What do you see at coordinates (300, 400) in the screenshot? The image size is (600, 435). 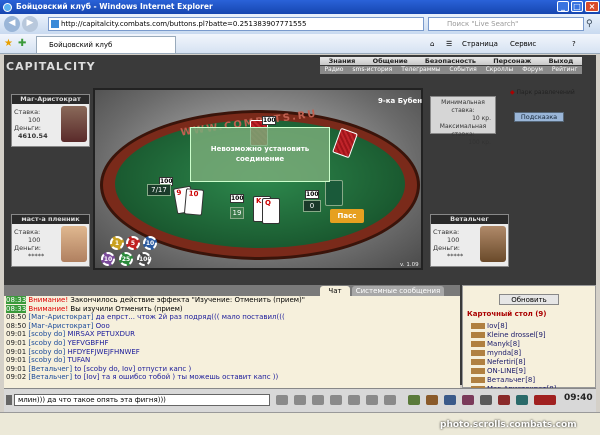 I see `clear-icon` at bounding box center [300, 400].